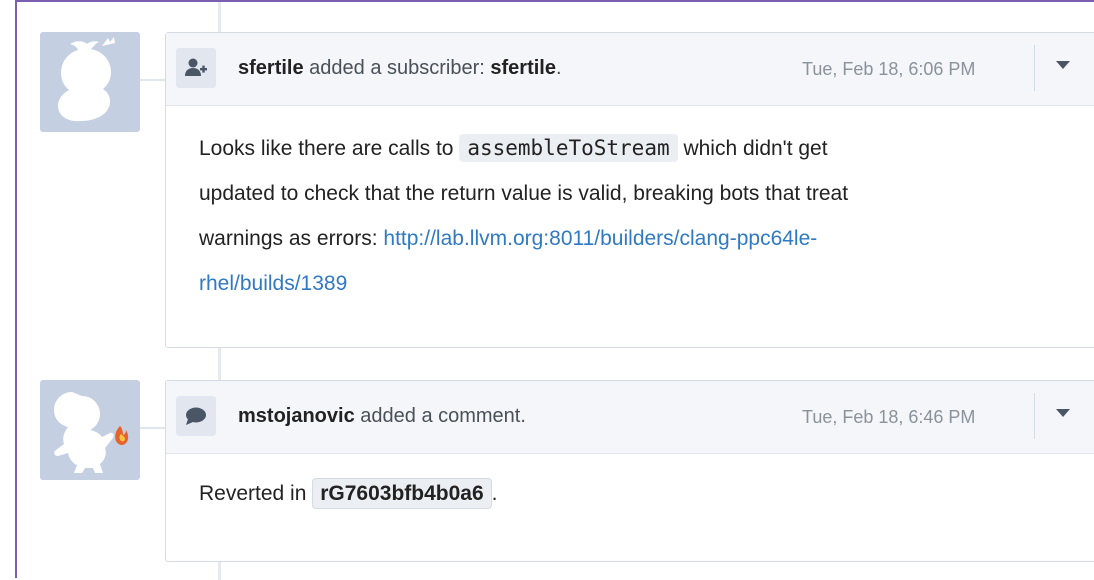 The image size is (1094, 580). What do you see at coordinates (568, 148) in the screenshot?
I see `inline-code: assembleToStream` at bounding box center [568, 148].